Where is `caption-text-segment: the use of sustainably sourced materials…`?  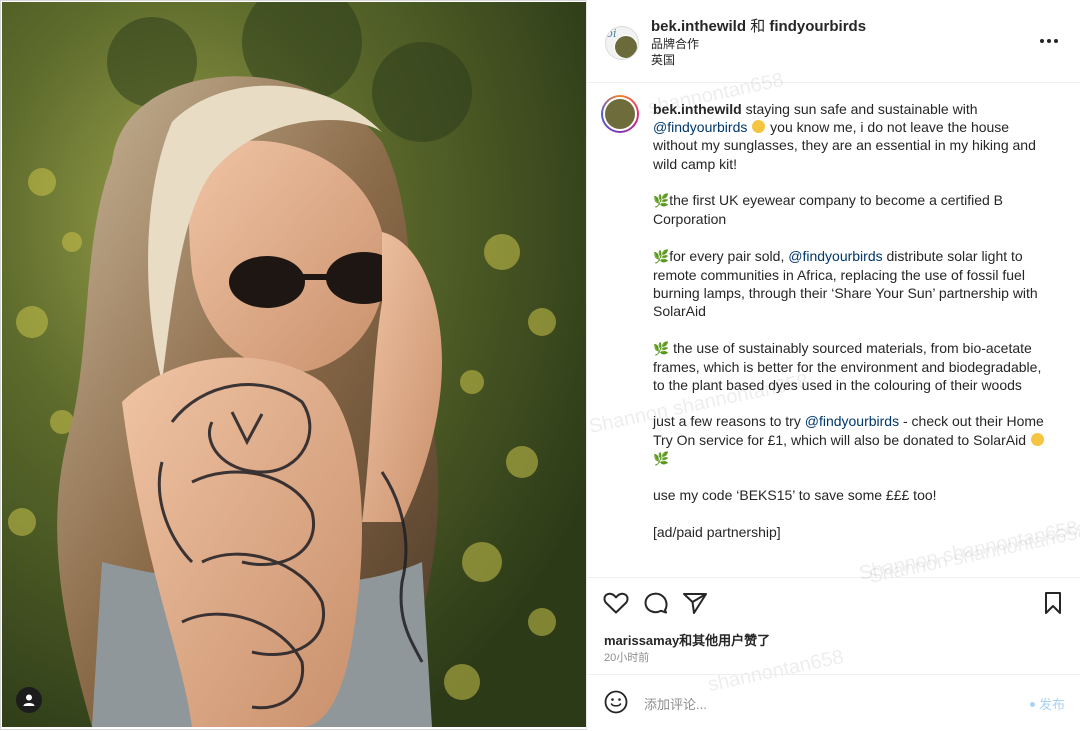
caption-text-segment: the use of sustainably sourced materials… is located at coordinates (847, 366).